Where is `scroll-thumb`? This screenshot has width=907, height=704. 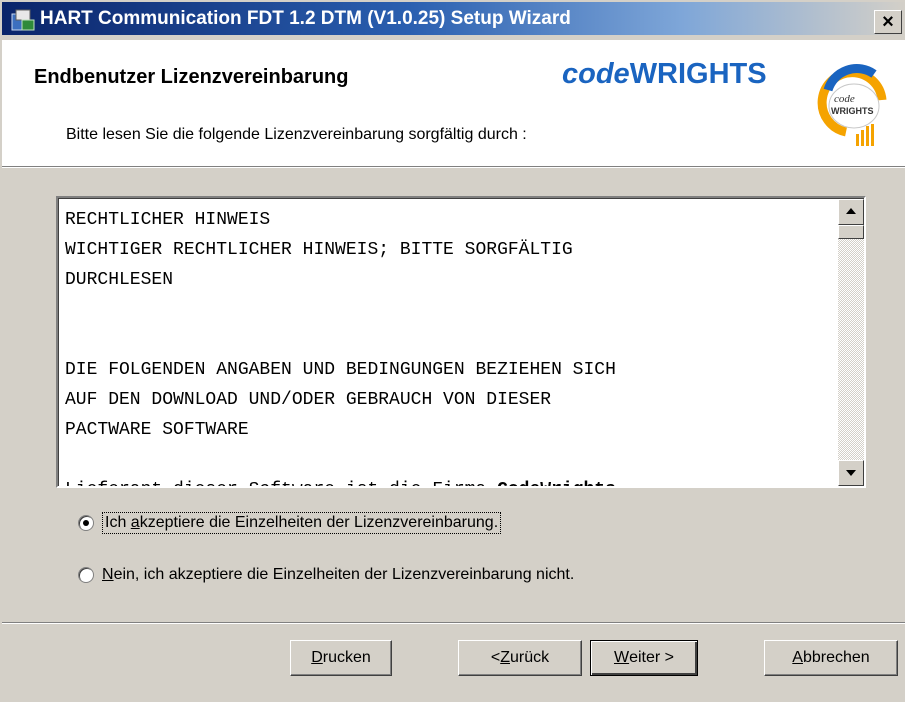 scroll-thumb is located at coordinates (851, 232).